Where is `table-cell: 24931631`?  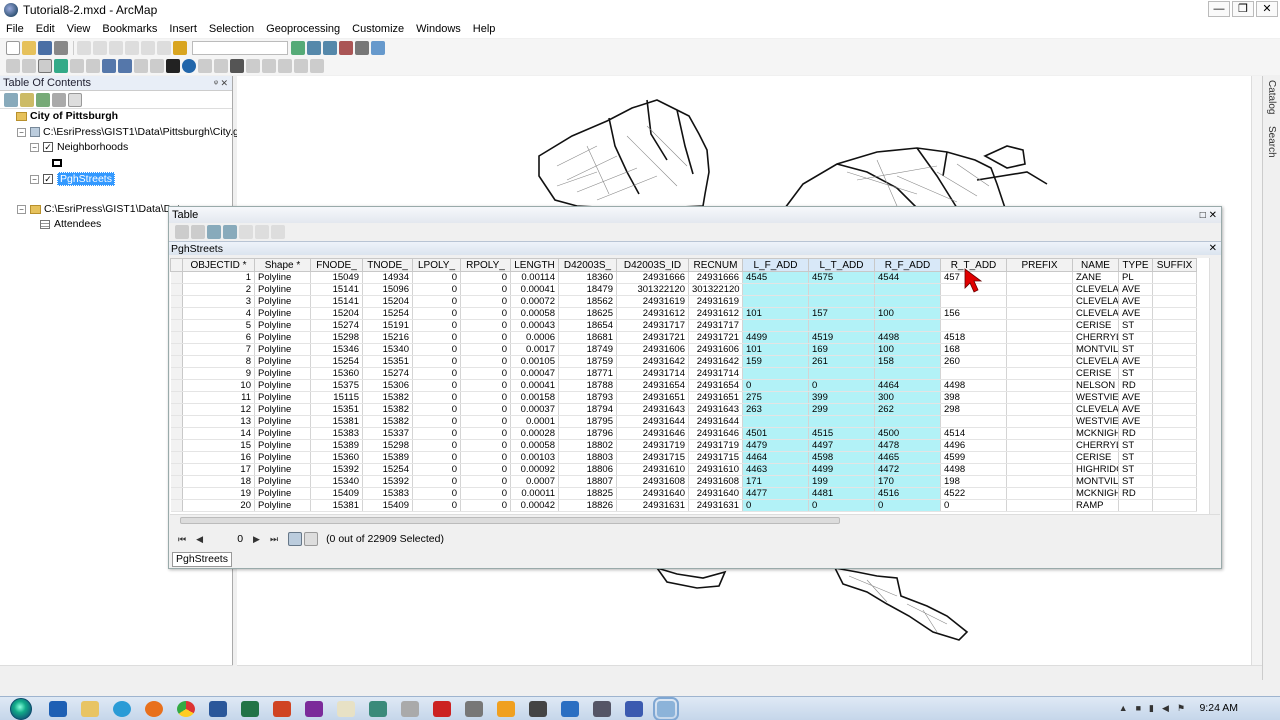 table-cell: 24931631 is located at coordinates (652, 505).